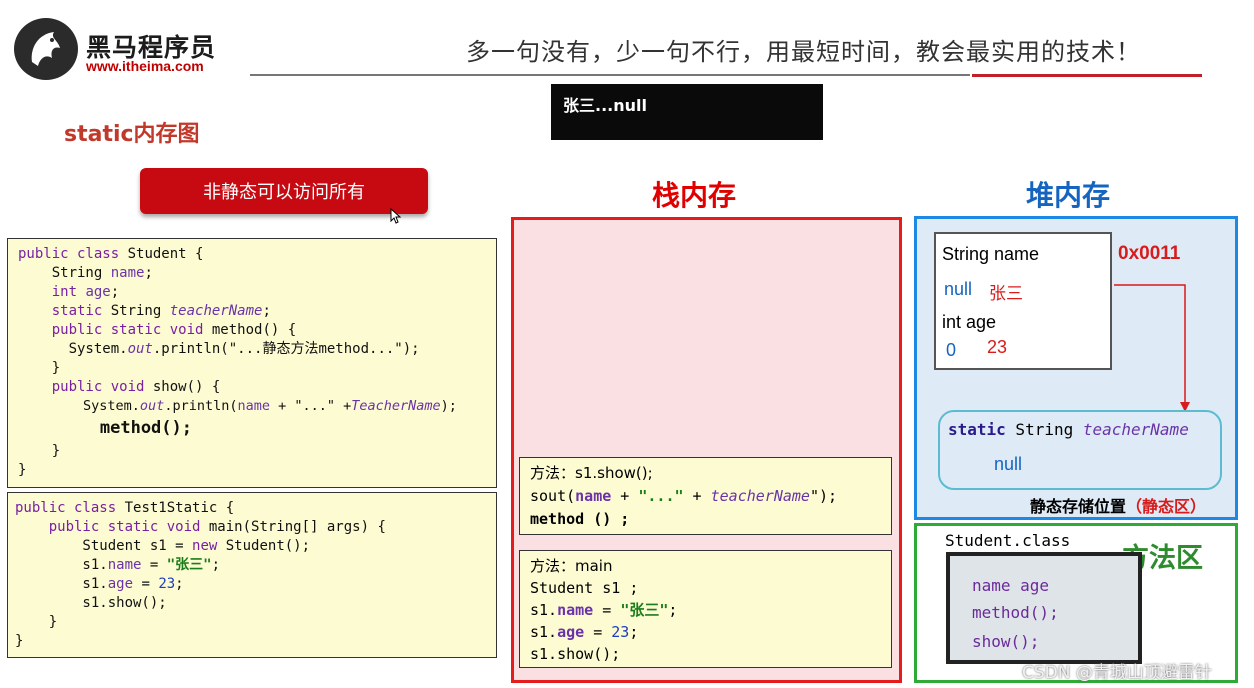 The width and height of the screenshot is (1254, 688). I want to click on slogan: 多一句没有，少一句不行，用最短时间，教会最实用的技术！, so click(803, 52).